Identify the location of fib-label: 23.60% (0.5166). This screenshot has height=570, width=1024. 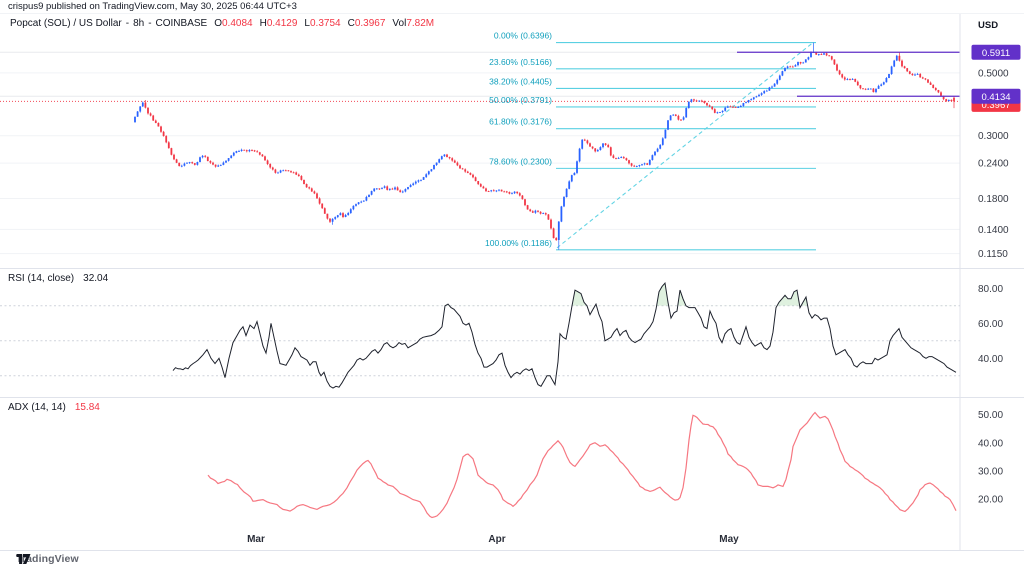
(520, 62).